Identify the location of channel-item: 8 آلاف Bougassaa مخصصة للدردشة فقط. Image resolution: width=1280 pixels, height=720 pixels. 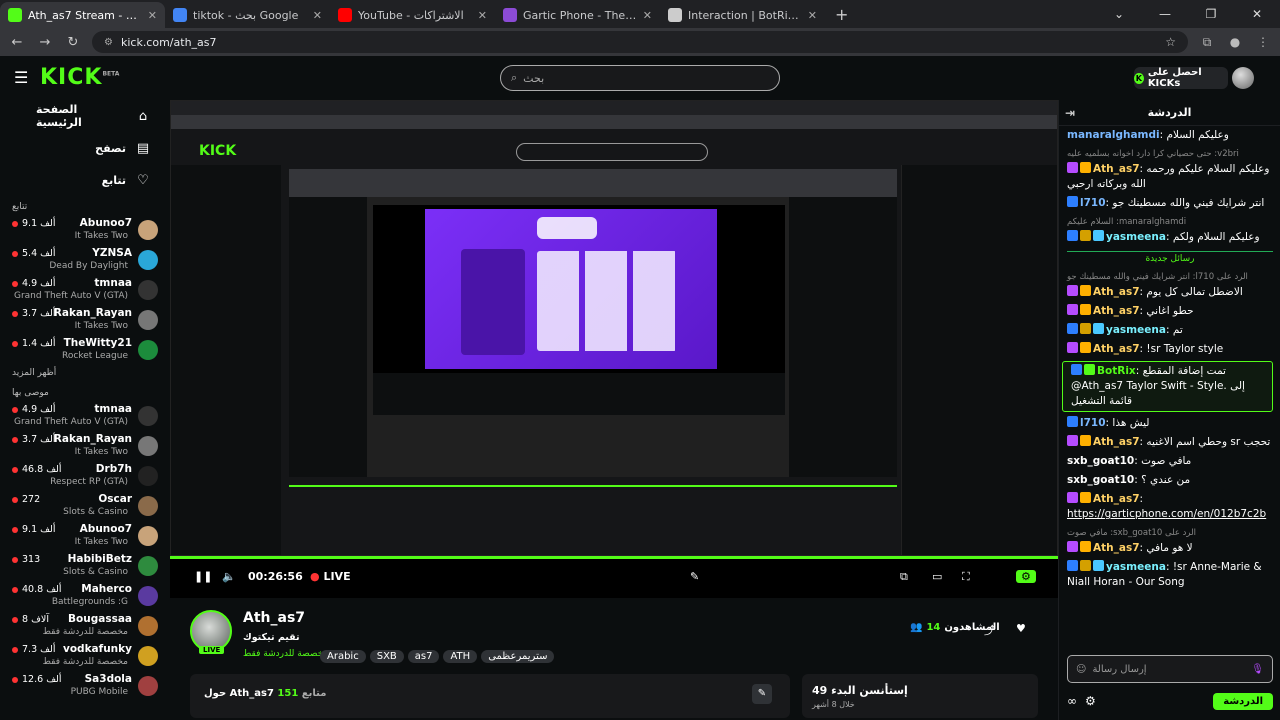
(85, 627).